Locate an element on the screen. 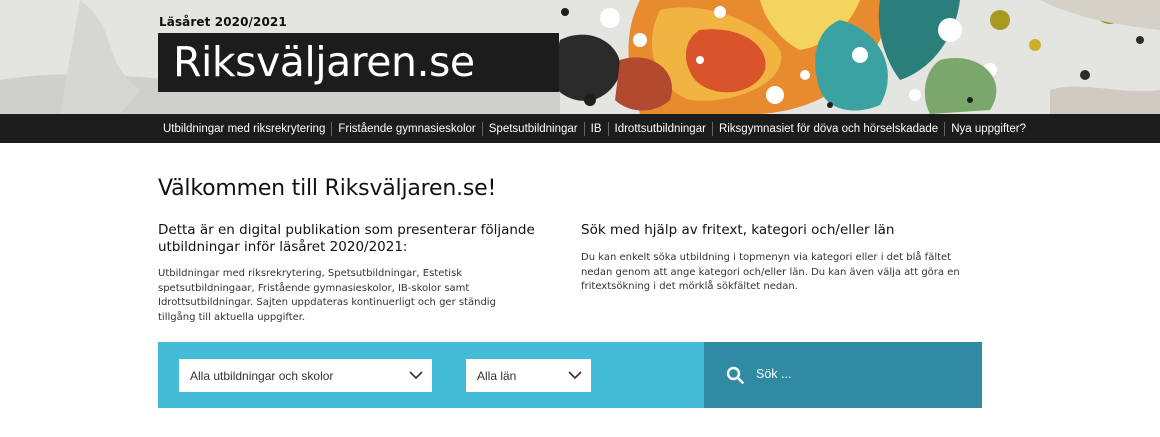 The width and height of the screenshot is (1160, 437). nav-item-spets: Spetsutbildningar is located at coordinates (527, 129).